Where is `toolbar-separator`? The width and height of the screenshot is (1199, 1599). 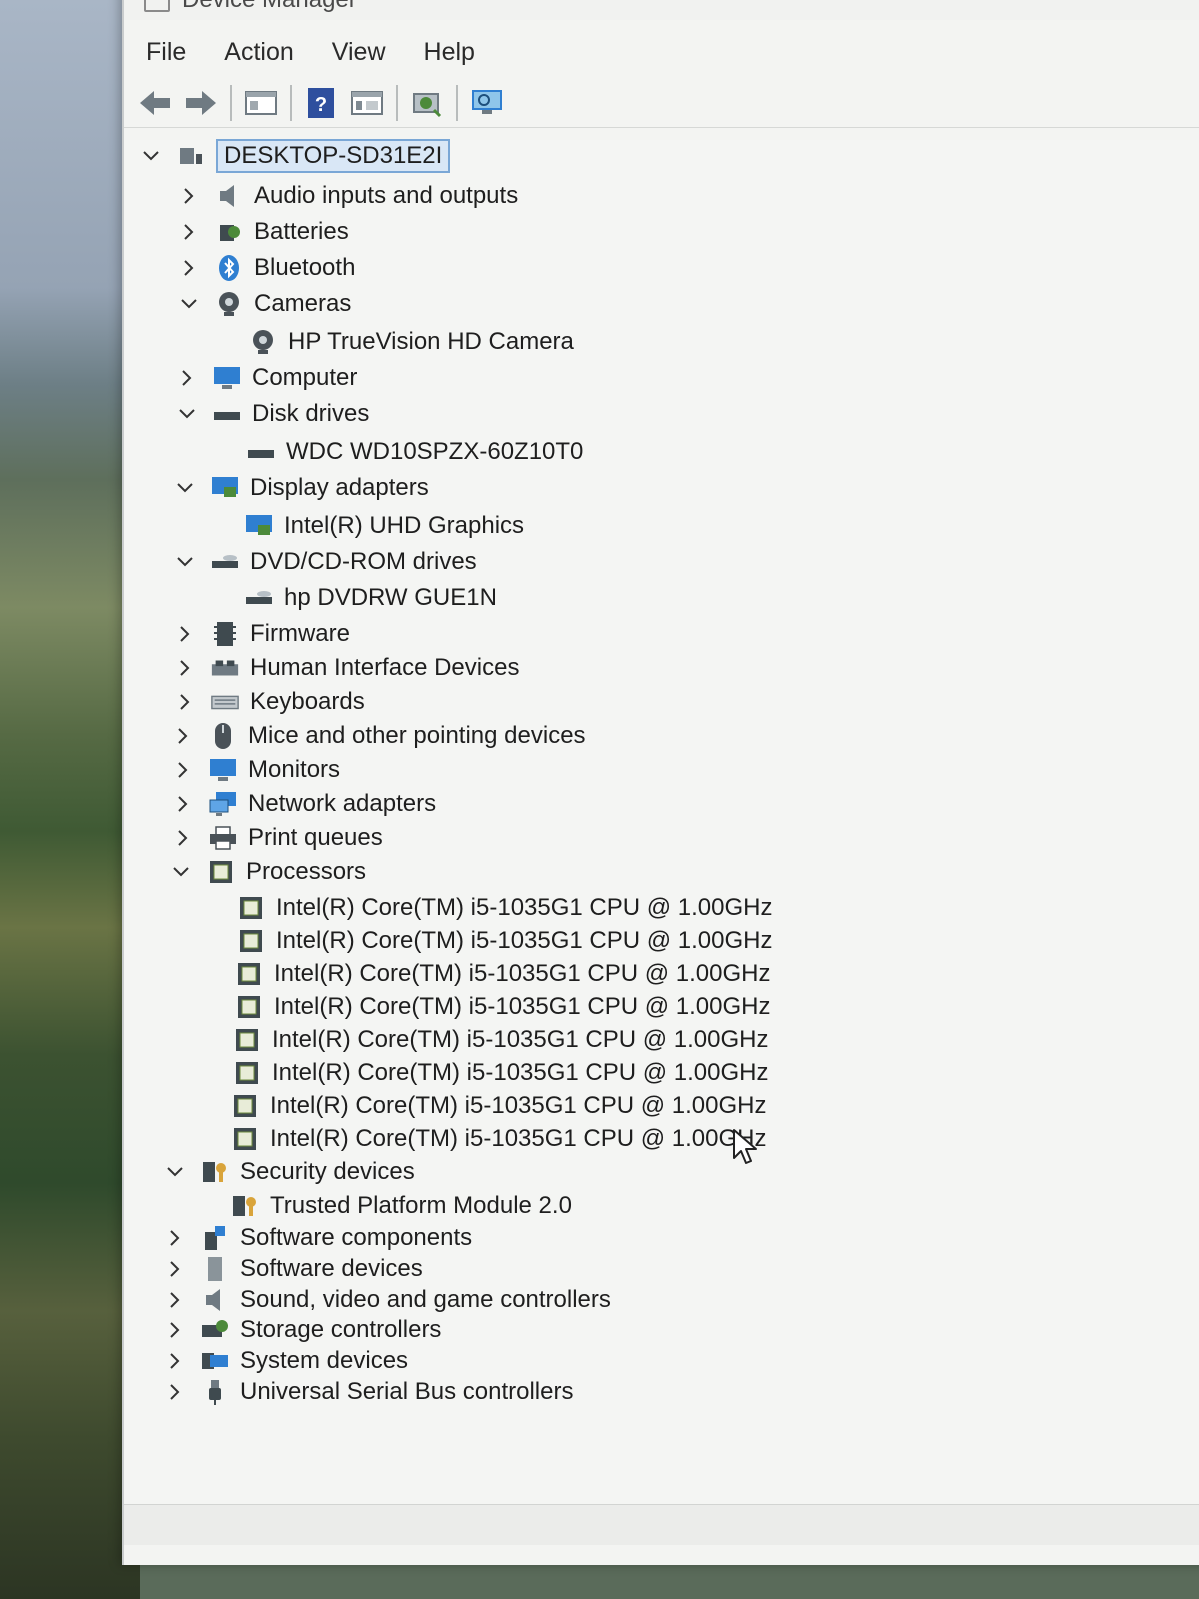
toolbar-separator is located at coordinates (397, 102).